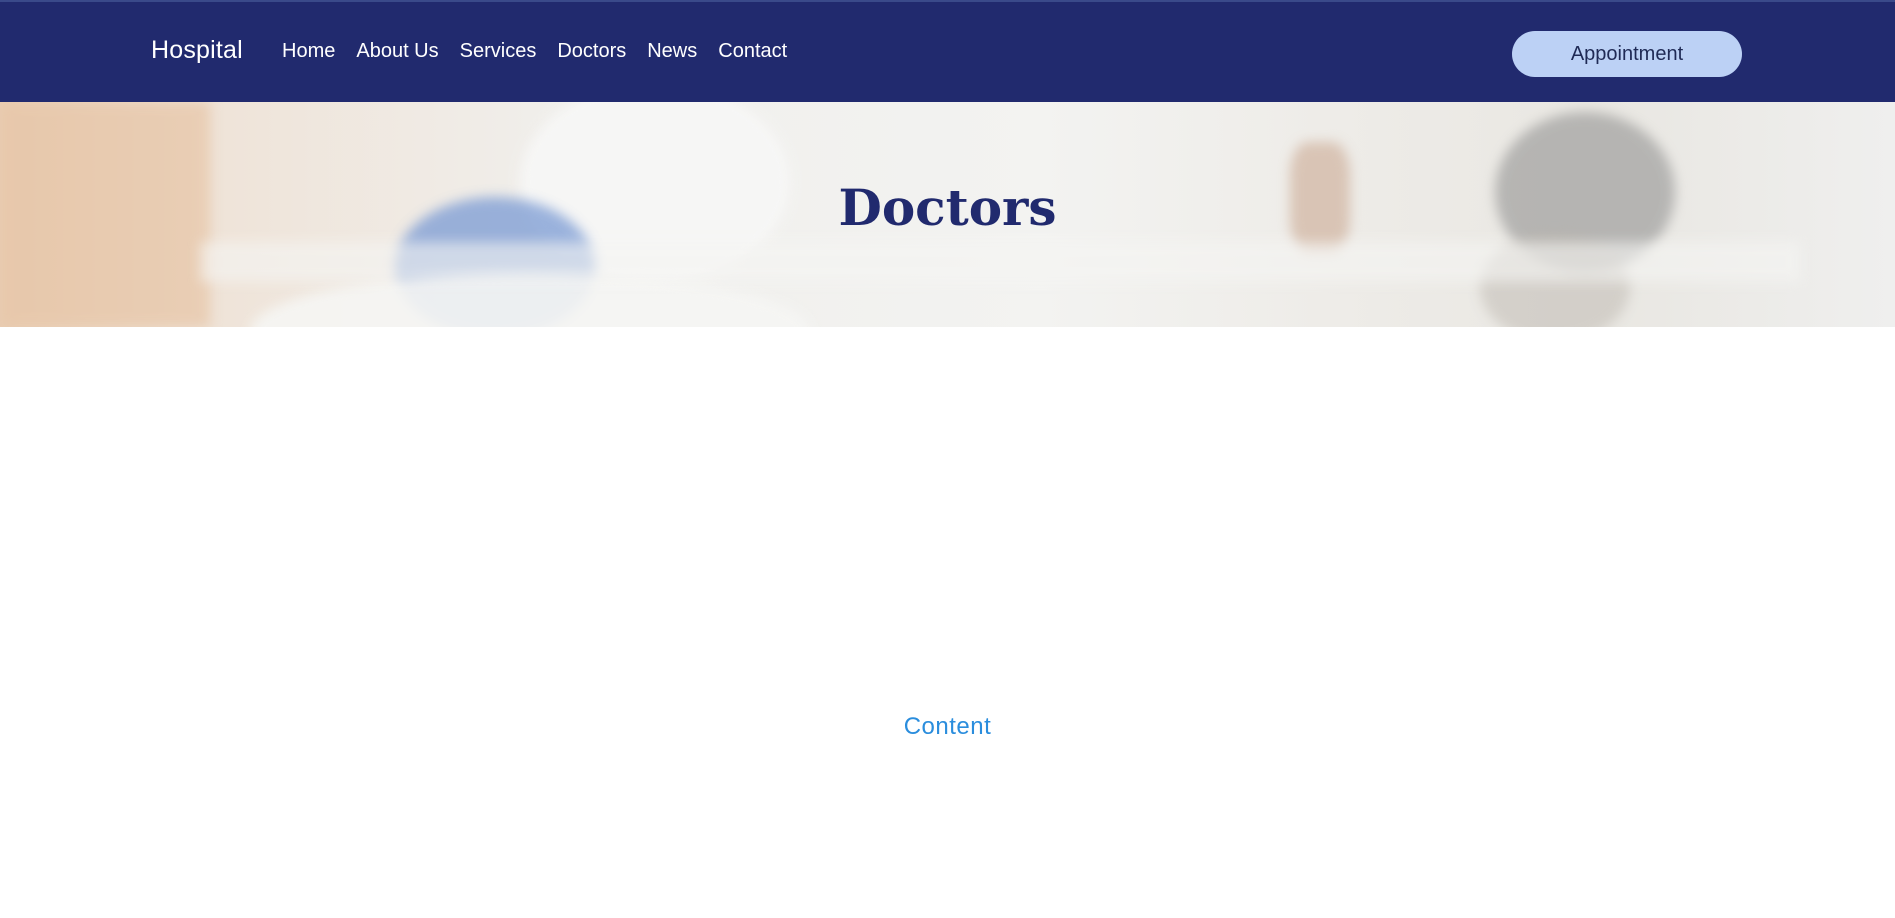 This screenshot has width=1895, height=918. Describe the element at coordinates (672, 51) in the screenshot. I see `nav-news: News` at that location.